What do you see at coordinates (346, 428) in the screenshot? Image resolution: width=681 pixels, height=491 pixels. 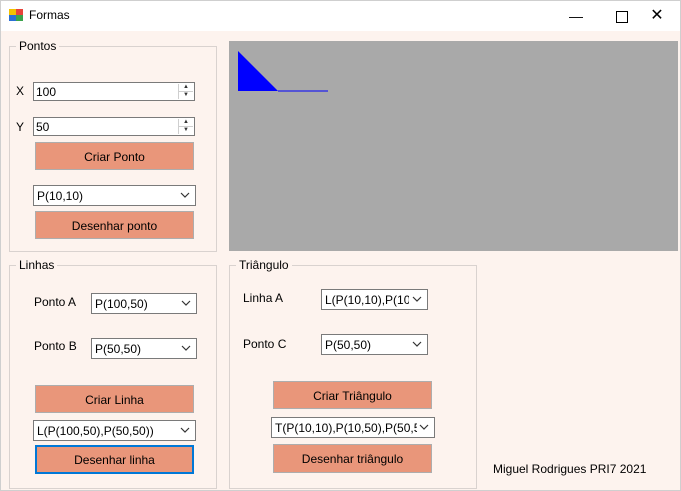 I see `triangulo-select-value: T(P(10,10),P(10,50),P(50,50))` at bounding box center [346, 428].